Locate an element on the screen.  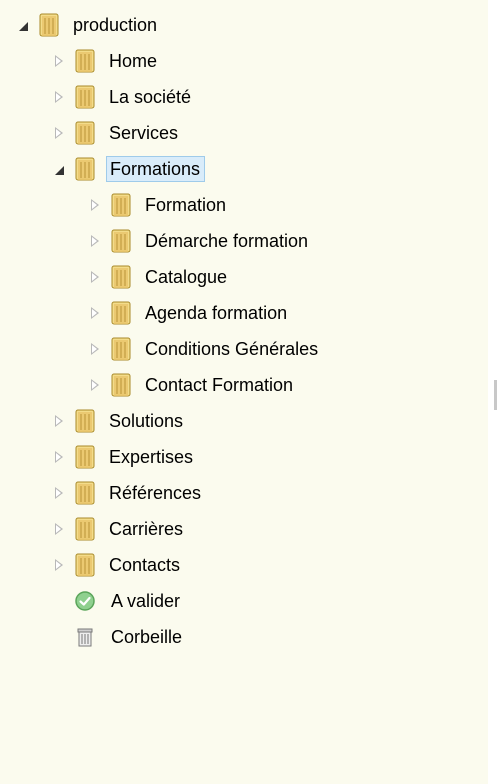
tree-node-expertises: Expertises is located at coordinates (121, 457).